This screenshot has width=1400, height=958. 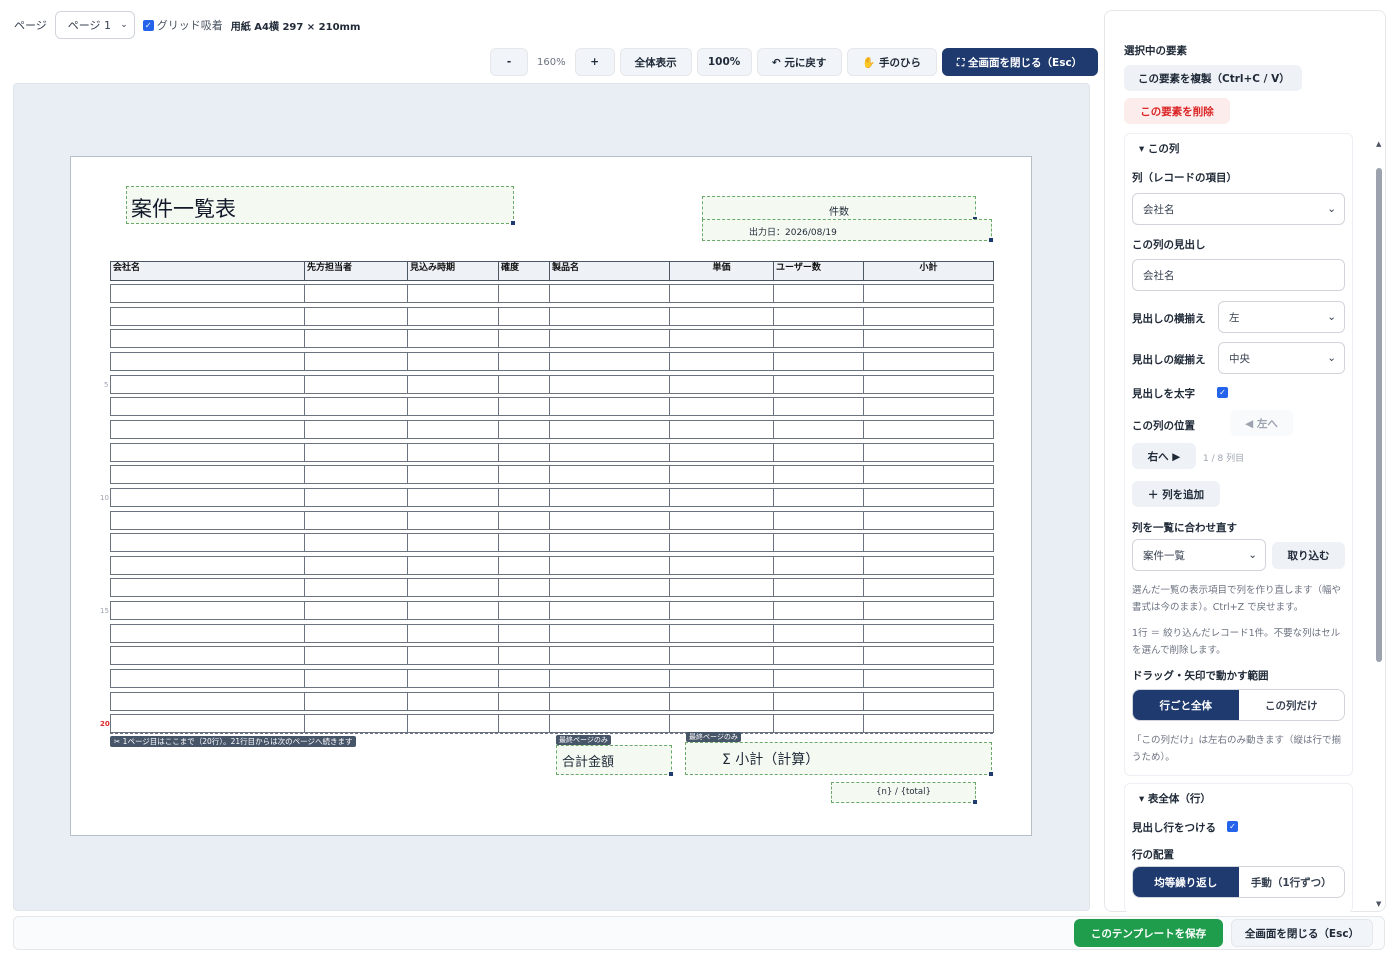 What do you see at coordinates (839, 208) in the screenshot?
I see `count-field: 件数` at bounding box center [839, 208].